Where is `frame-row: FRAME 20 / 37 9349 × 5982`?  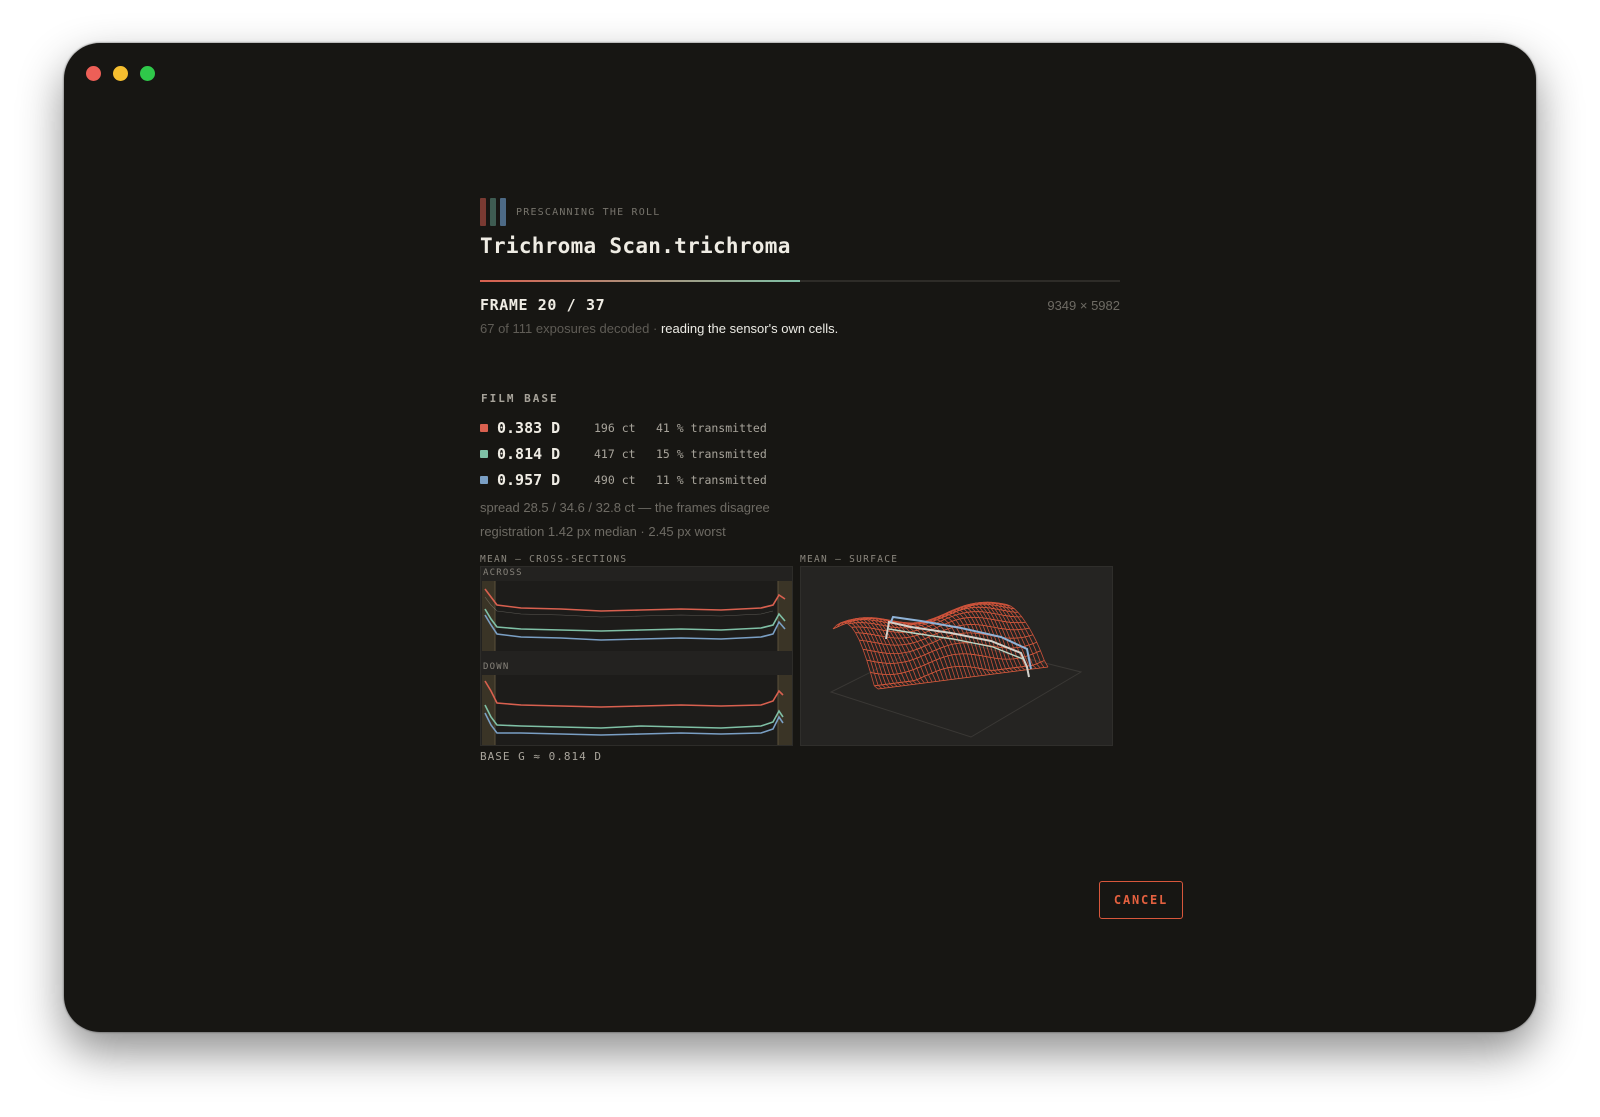
frame-row: FRAME 20 / 37 9349 × 5982 is located at coordinates (800, 305).